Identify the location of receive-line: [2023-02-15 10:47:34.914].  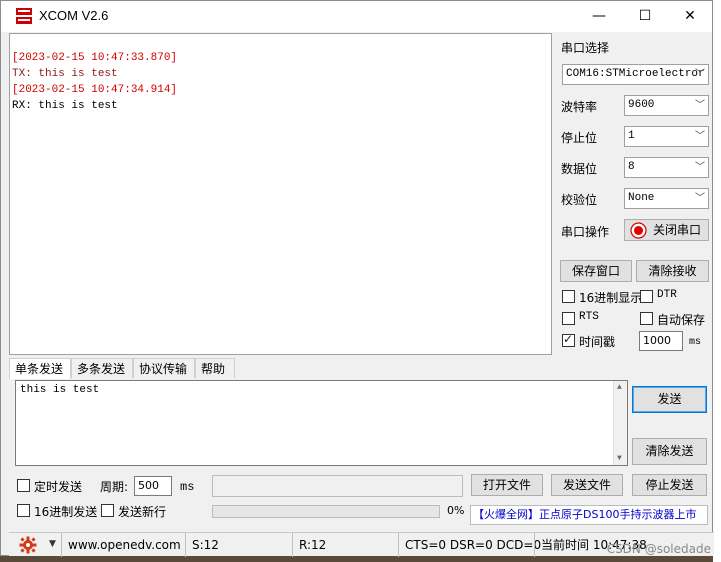
(95, 90).